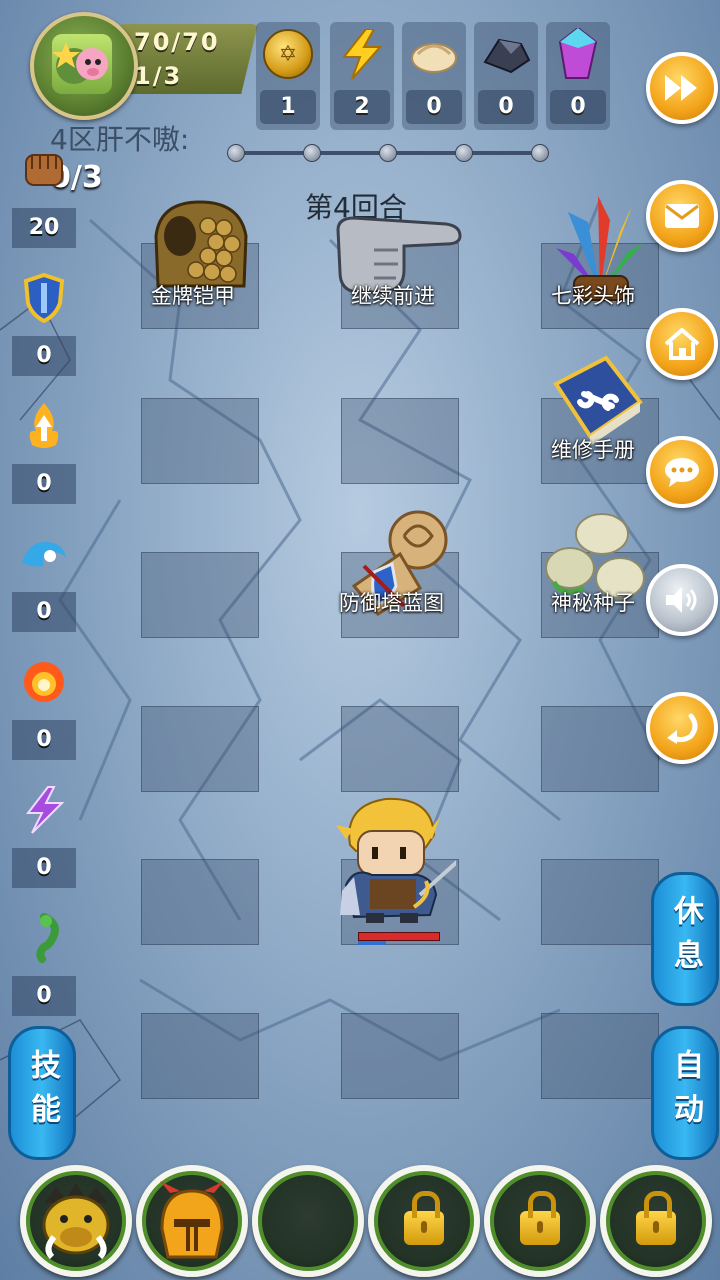 The image size is (720, 1280). I want to click on rest-button: 休息, so click(685, 939).